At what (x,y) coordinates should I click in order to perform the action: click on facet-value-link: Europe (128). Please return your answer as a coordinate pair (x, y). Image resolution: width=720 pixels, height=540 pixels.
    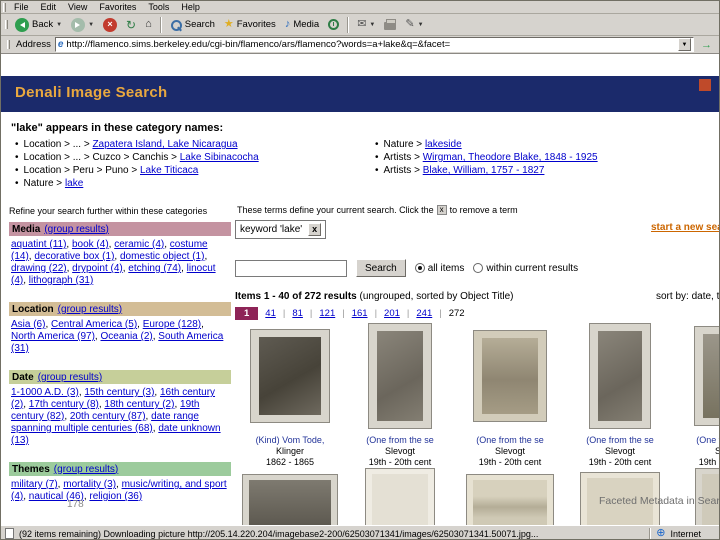
    Looking at the image, I should click on (172, 324).